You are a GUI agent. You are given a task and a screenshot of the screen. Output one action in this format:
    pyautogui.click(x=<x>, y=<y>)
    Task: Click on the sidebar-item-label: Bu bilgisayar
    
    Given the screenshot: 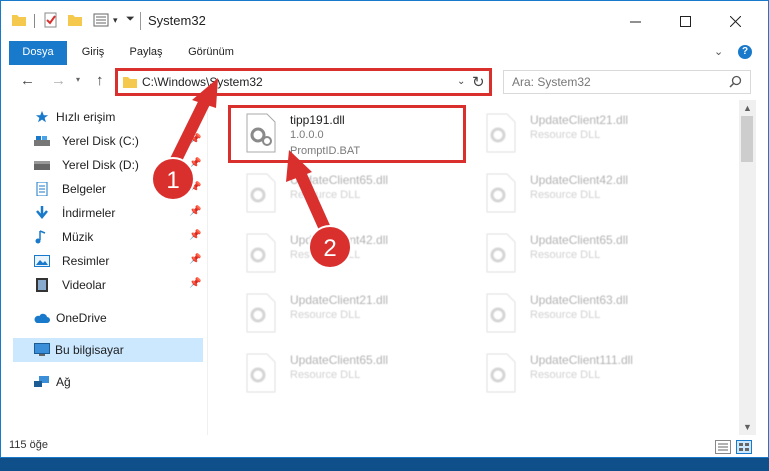 What is the action you would take?
    pyautogui.click(x=89, y=350)
    